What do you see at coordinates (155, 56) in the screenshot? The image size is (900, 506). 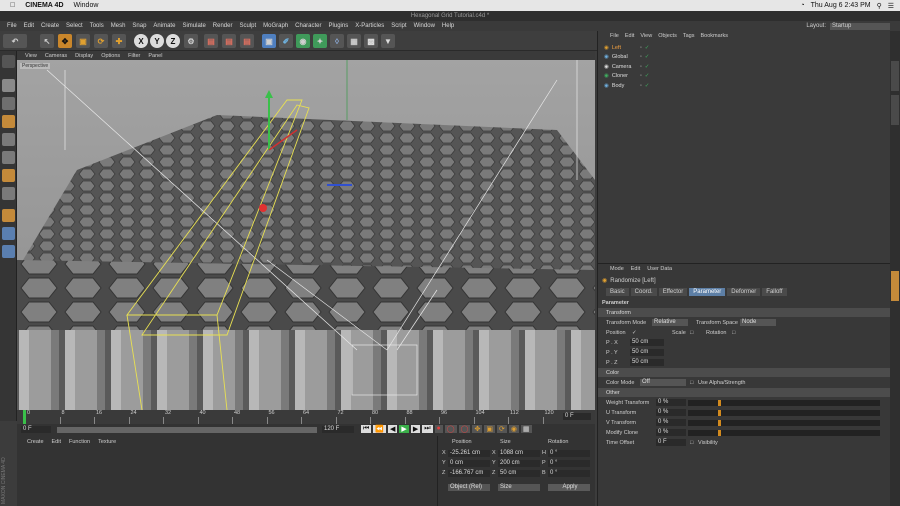 I see `viewport-menu-panel: Panel` at bounding box center [155, 56].